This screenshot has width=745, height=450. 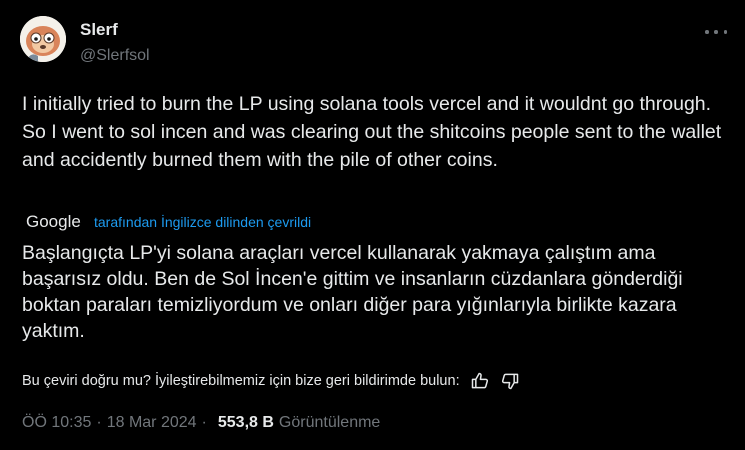 I want to click on more-options-button, so click(x=716, y=32).